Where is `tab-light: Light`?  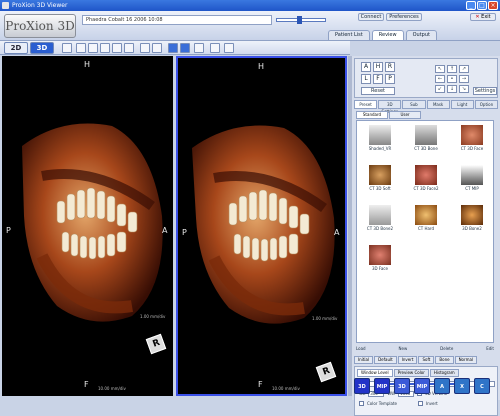
tab-light: Light is located at coordinates (462, 104).